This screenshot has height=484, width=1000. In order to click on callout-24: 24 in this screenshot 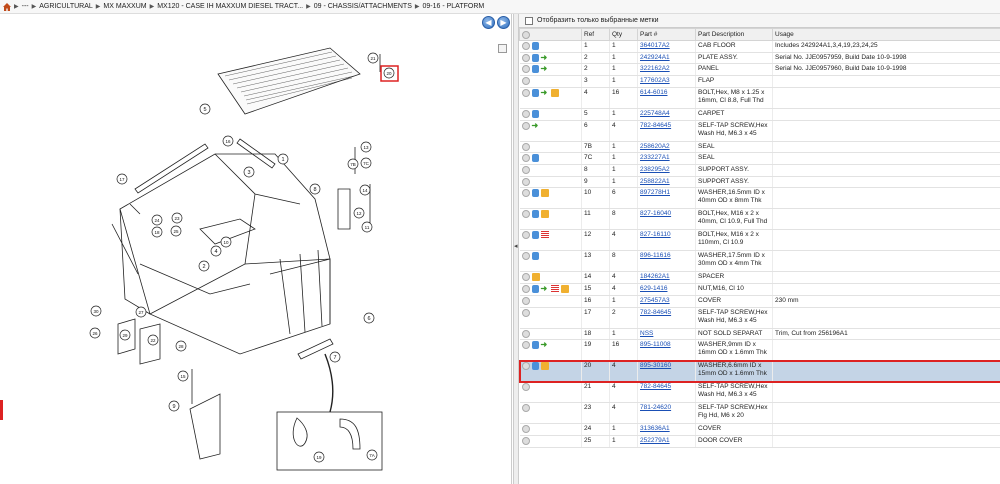, I will do `click(157, 220)`.